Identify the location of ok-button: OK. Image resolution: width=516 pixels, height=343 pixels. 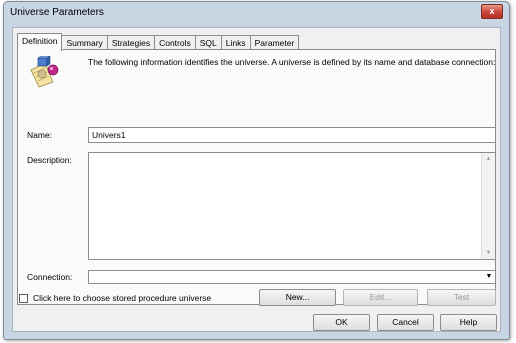
(341, 322).